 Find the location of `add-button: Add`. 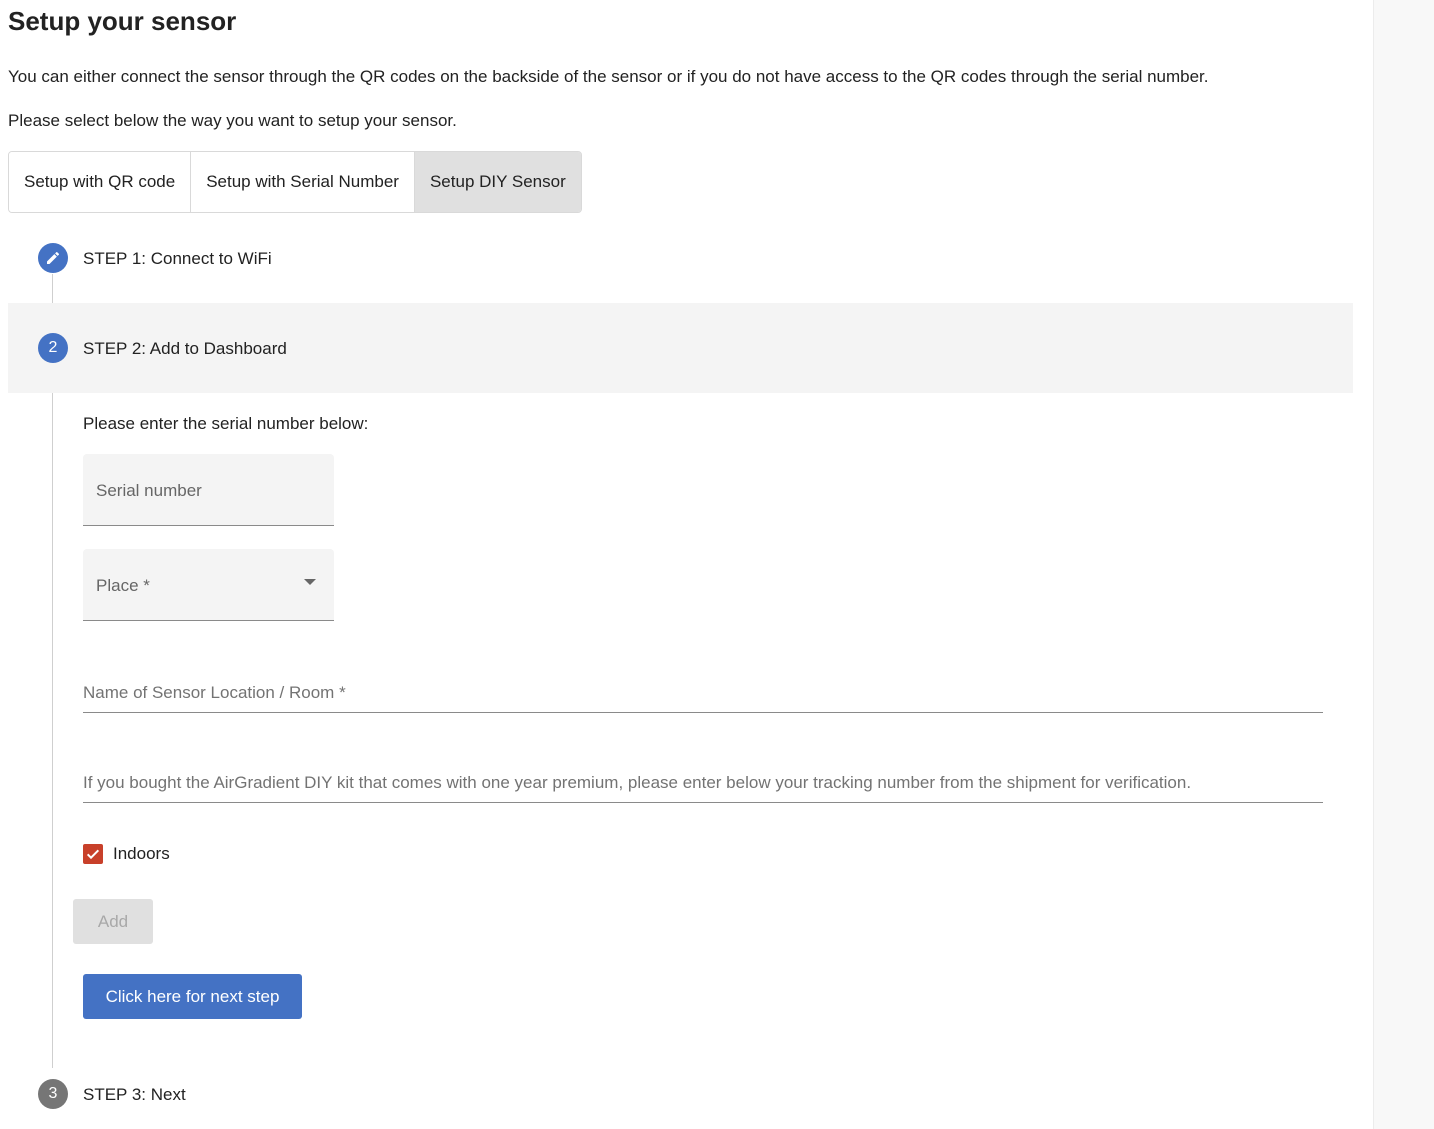

add-button: Add is located at coordinates (113, 921).